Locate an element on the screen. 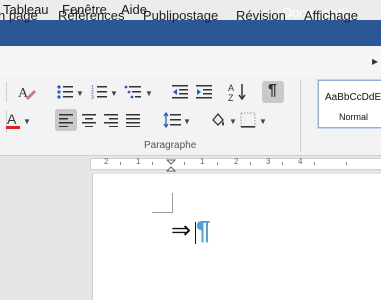 Image resolution: width=381 pixels, height=300 pixels. numbering-icon: 123 is located at coordinates (99, 92).